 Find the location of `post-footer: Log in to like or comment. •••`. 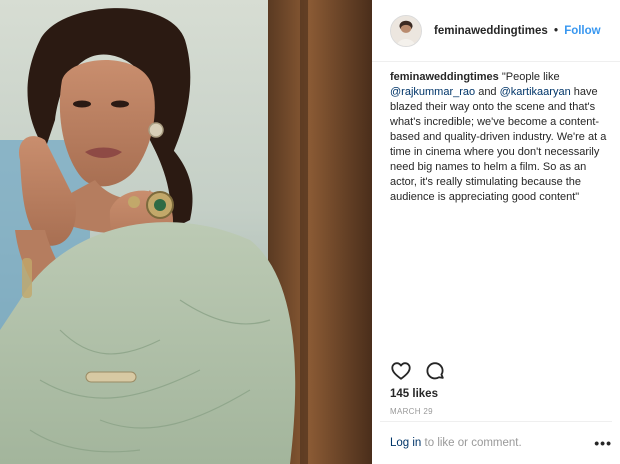

post-footer: Log in to like or comment. ••• is located at coordinates (496, 442).